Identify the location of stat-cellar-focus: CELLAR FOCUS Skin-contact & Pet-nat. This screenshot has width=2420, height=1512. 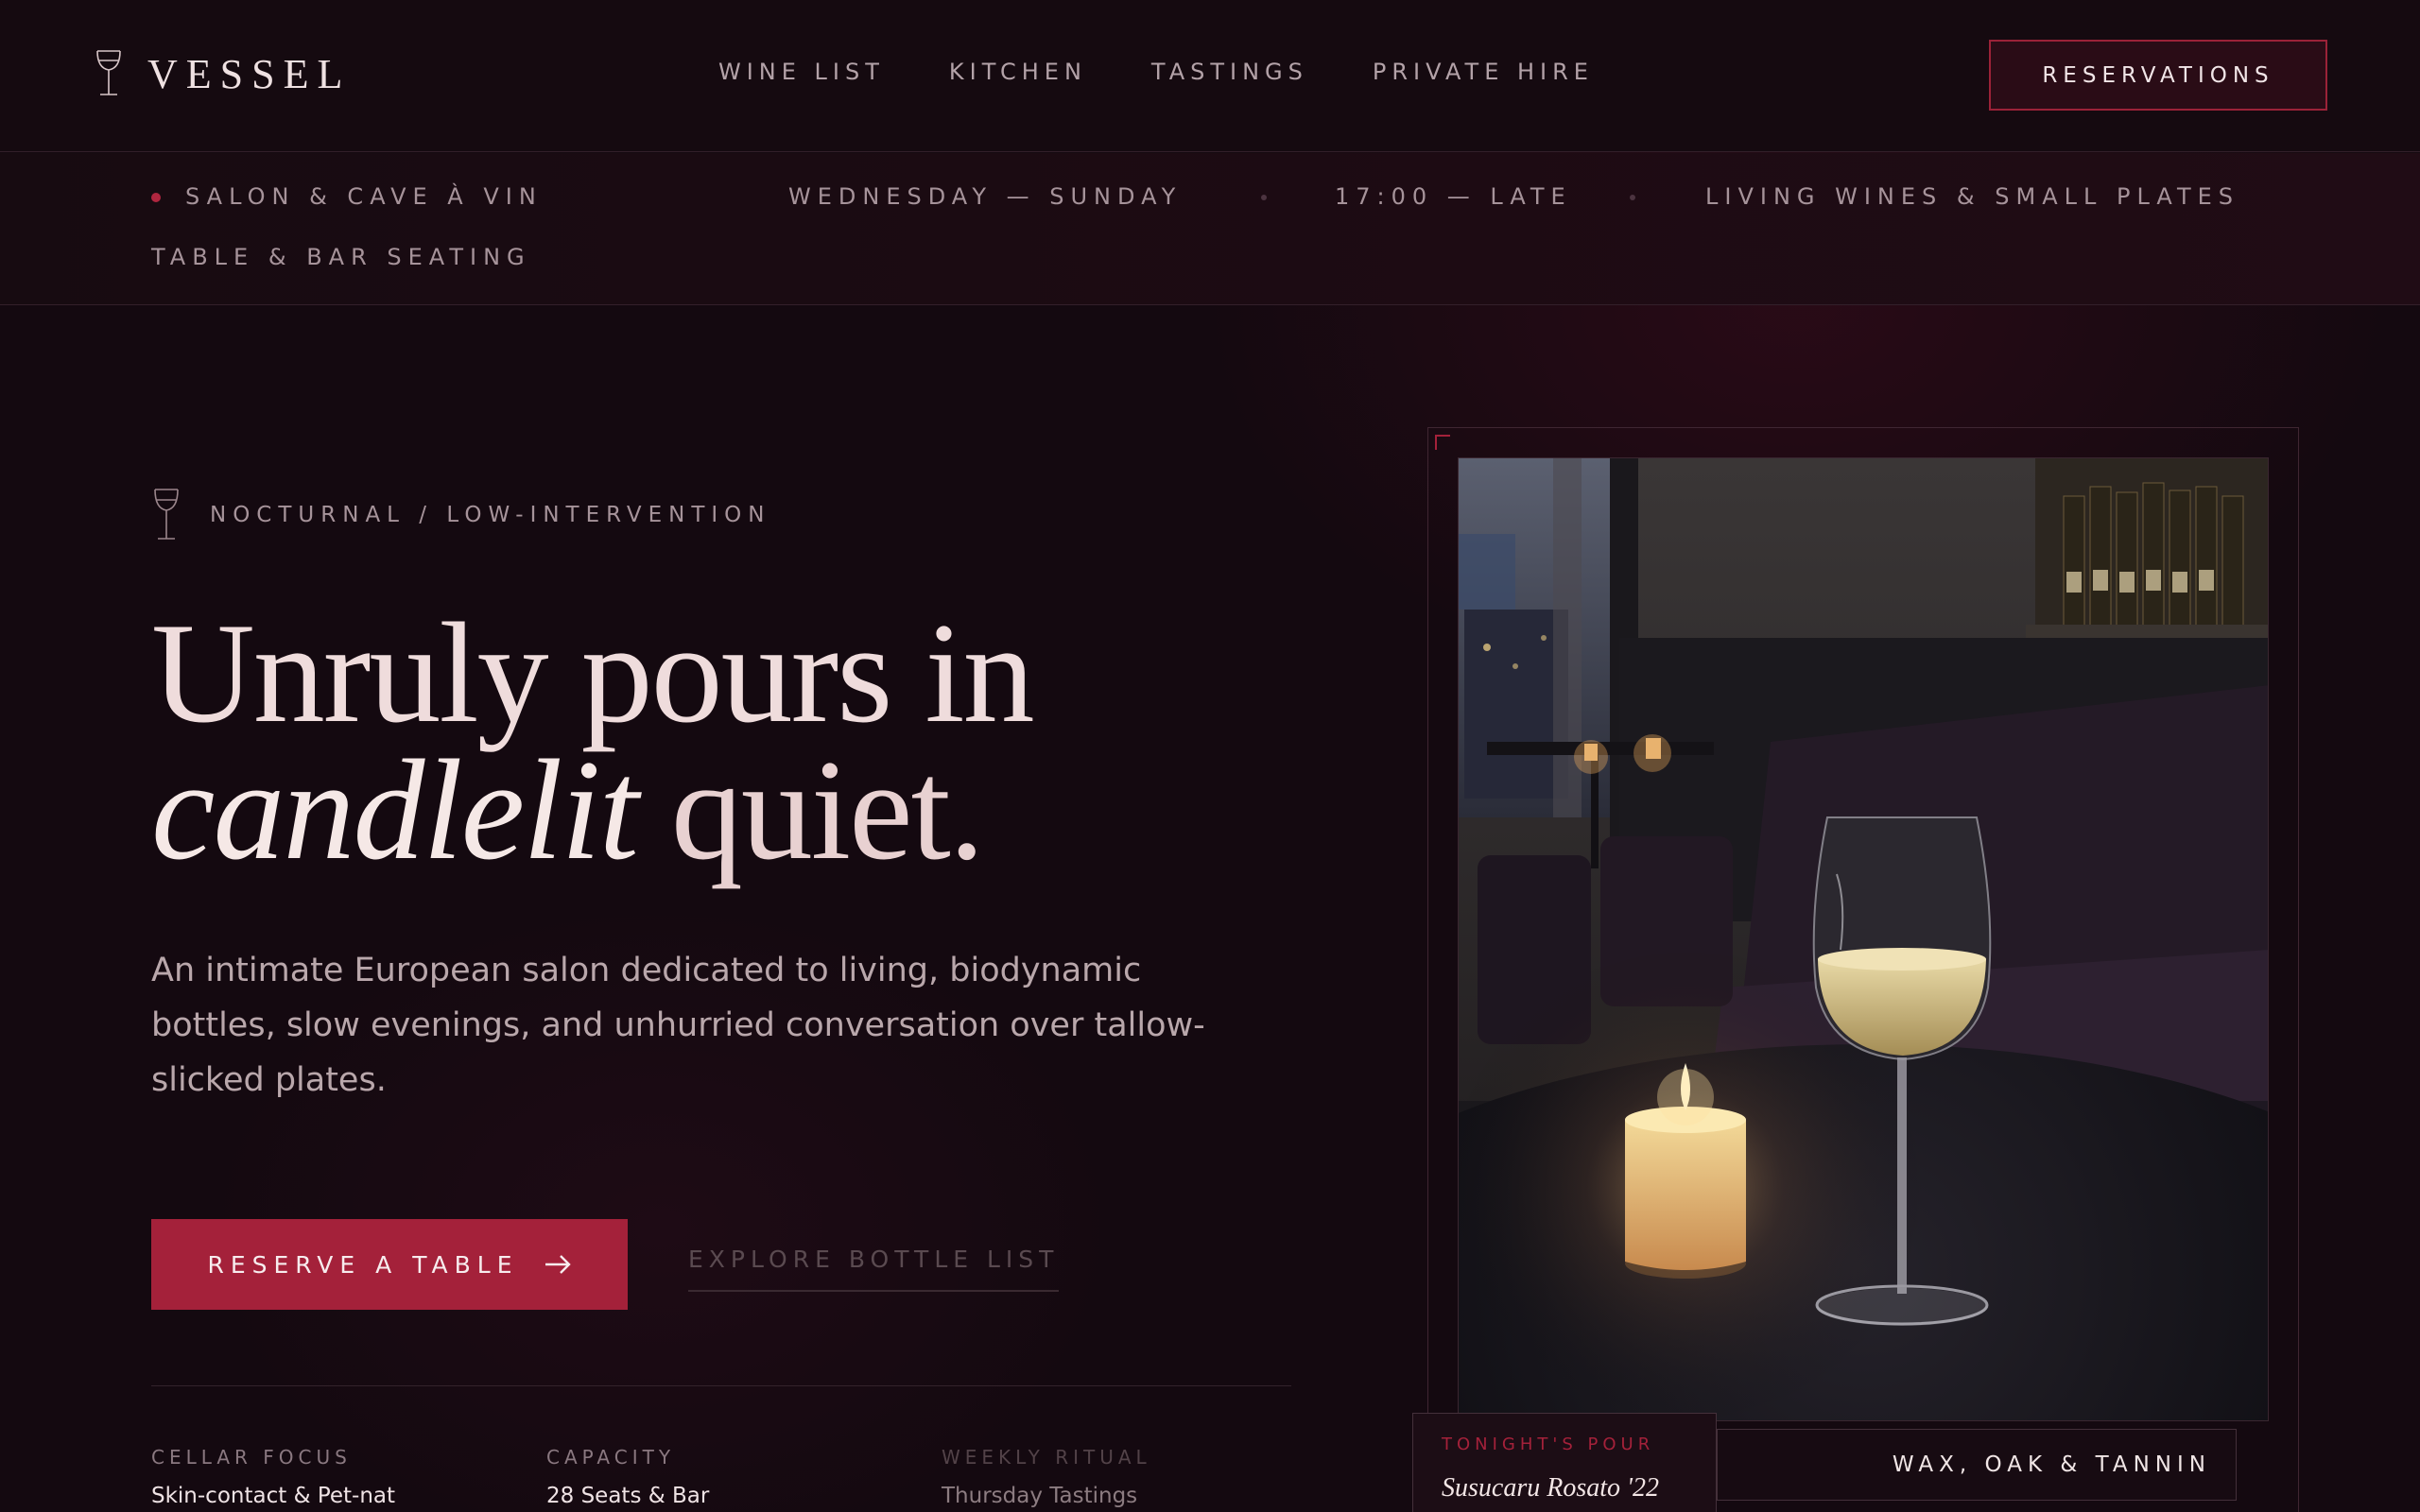
(273, 1477).